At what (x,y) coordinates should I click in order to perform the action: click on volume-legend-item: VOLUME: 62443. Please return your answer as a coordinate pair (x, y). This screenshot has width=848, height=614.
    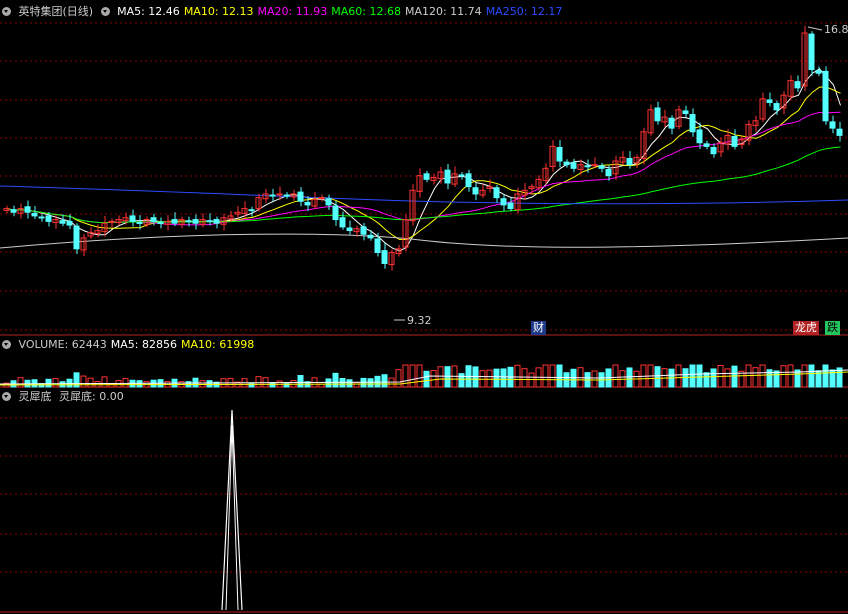
    Looking at the image, I should click on (62, 344).